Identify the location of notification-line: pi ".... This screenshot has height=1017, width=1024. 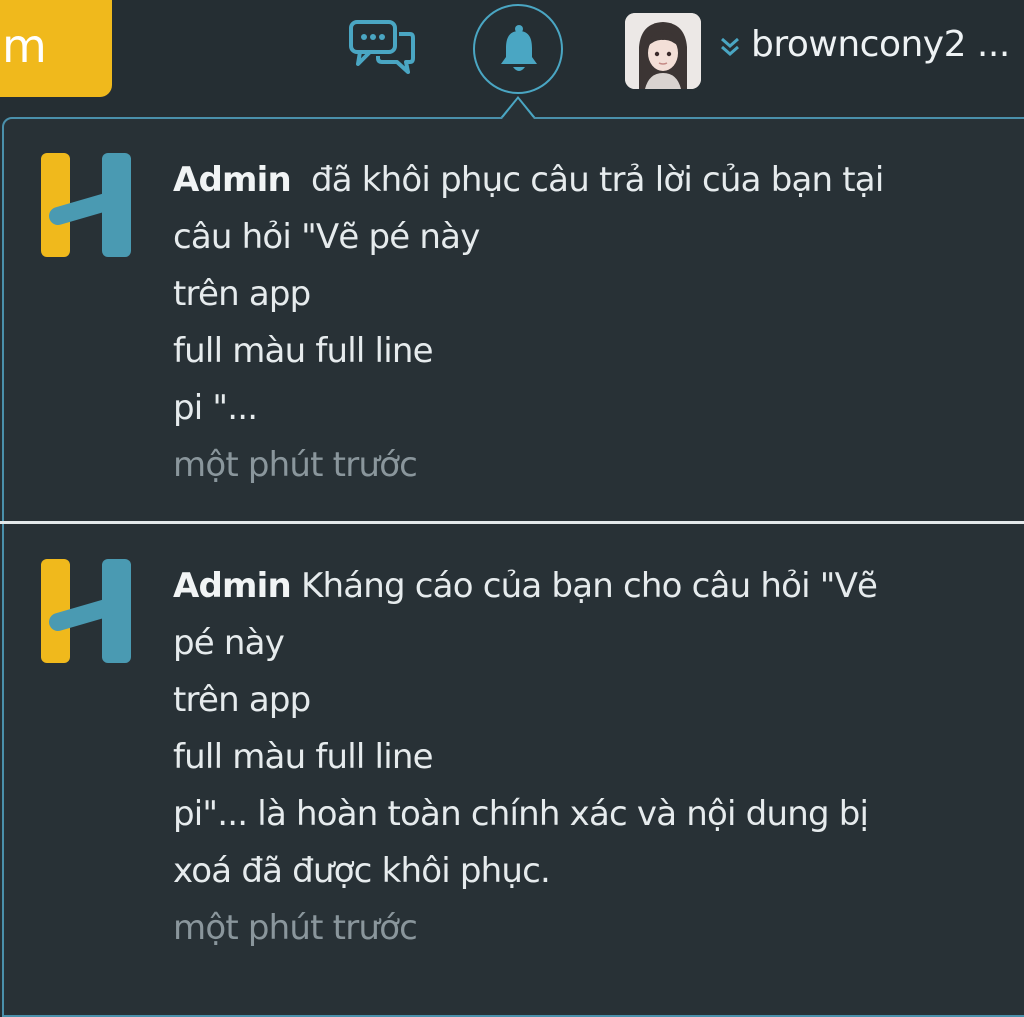
(215, 408).